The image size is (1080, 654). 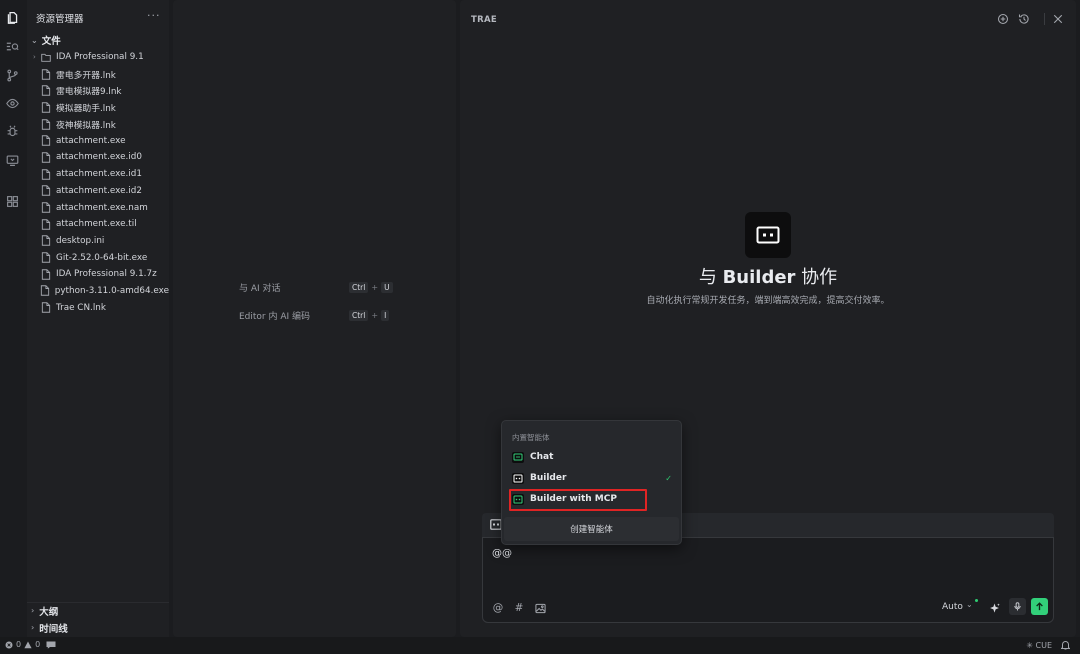 What do you see at coordinates (591, 529) in the screenshot?
I see `create-agent-button: 创建智能体` at bounding box center [591, 529].